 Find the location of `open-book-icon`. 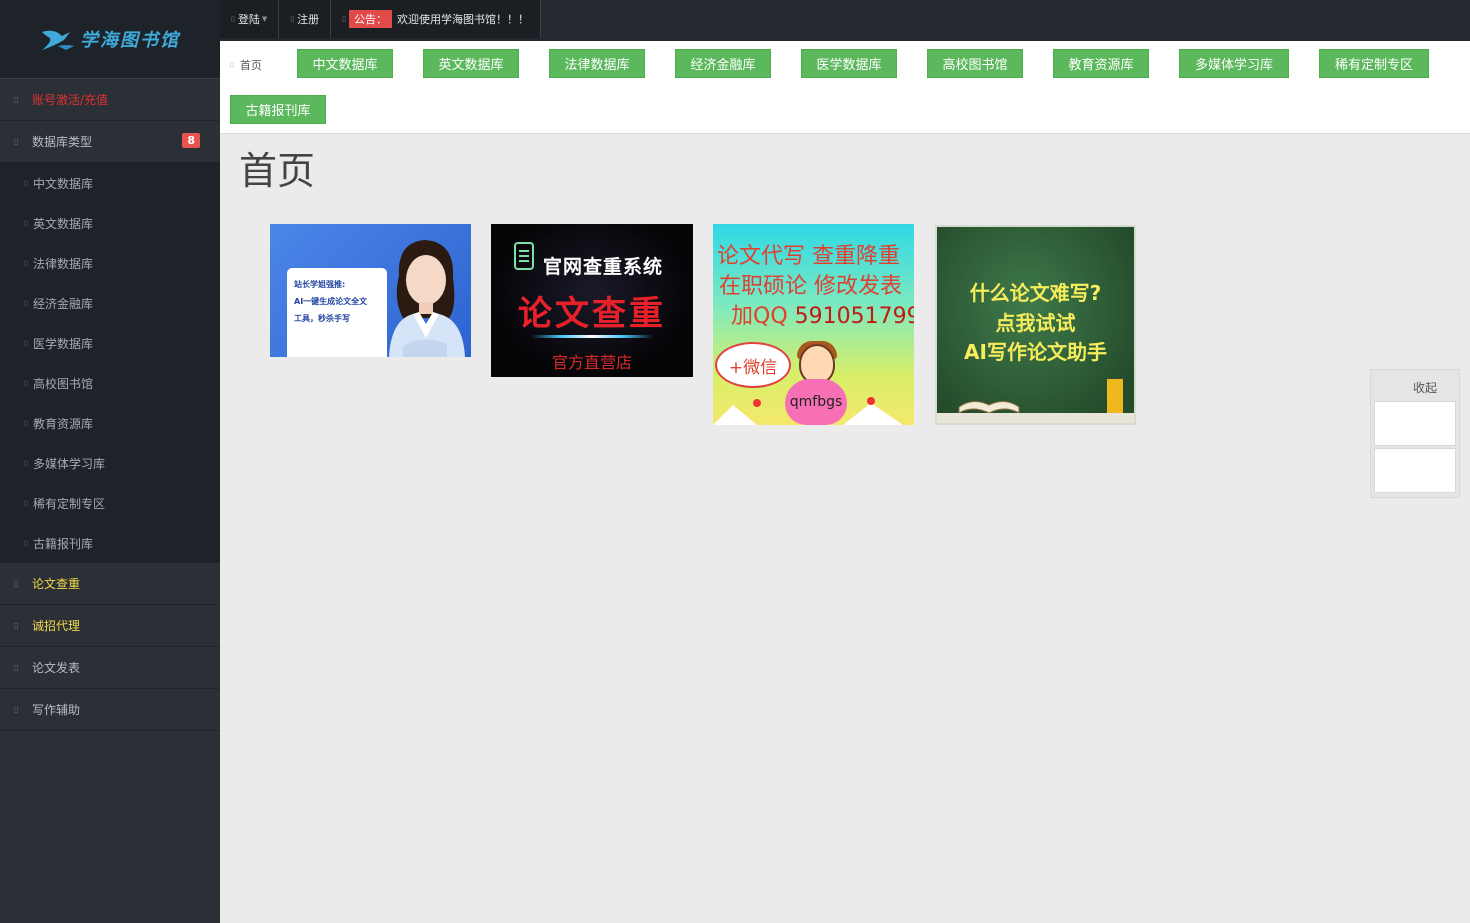

open-book-icon is located at coordinates (989, 407).